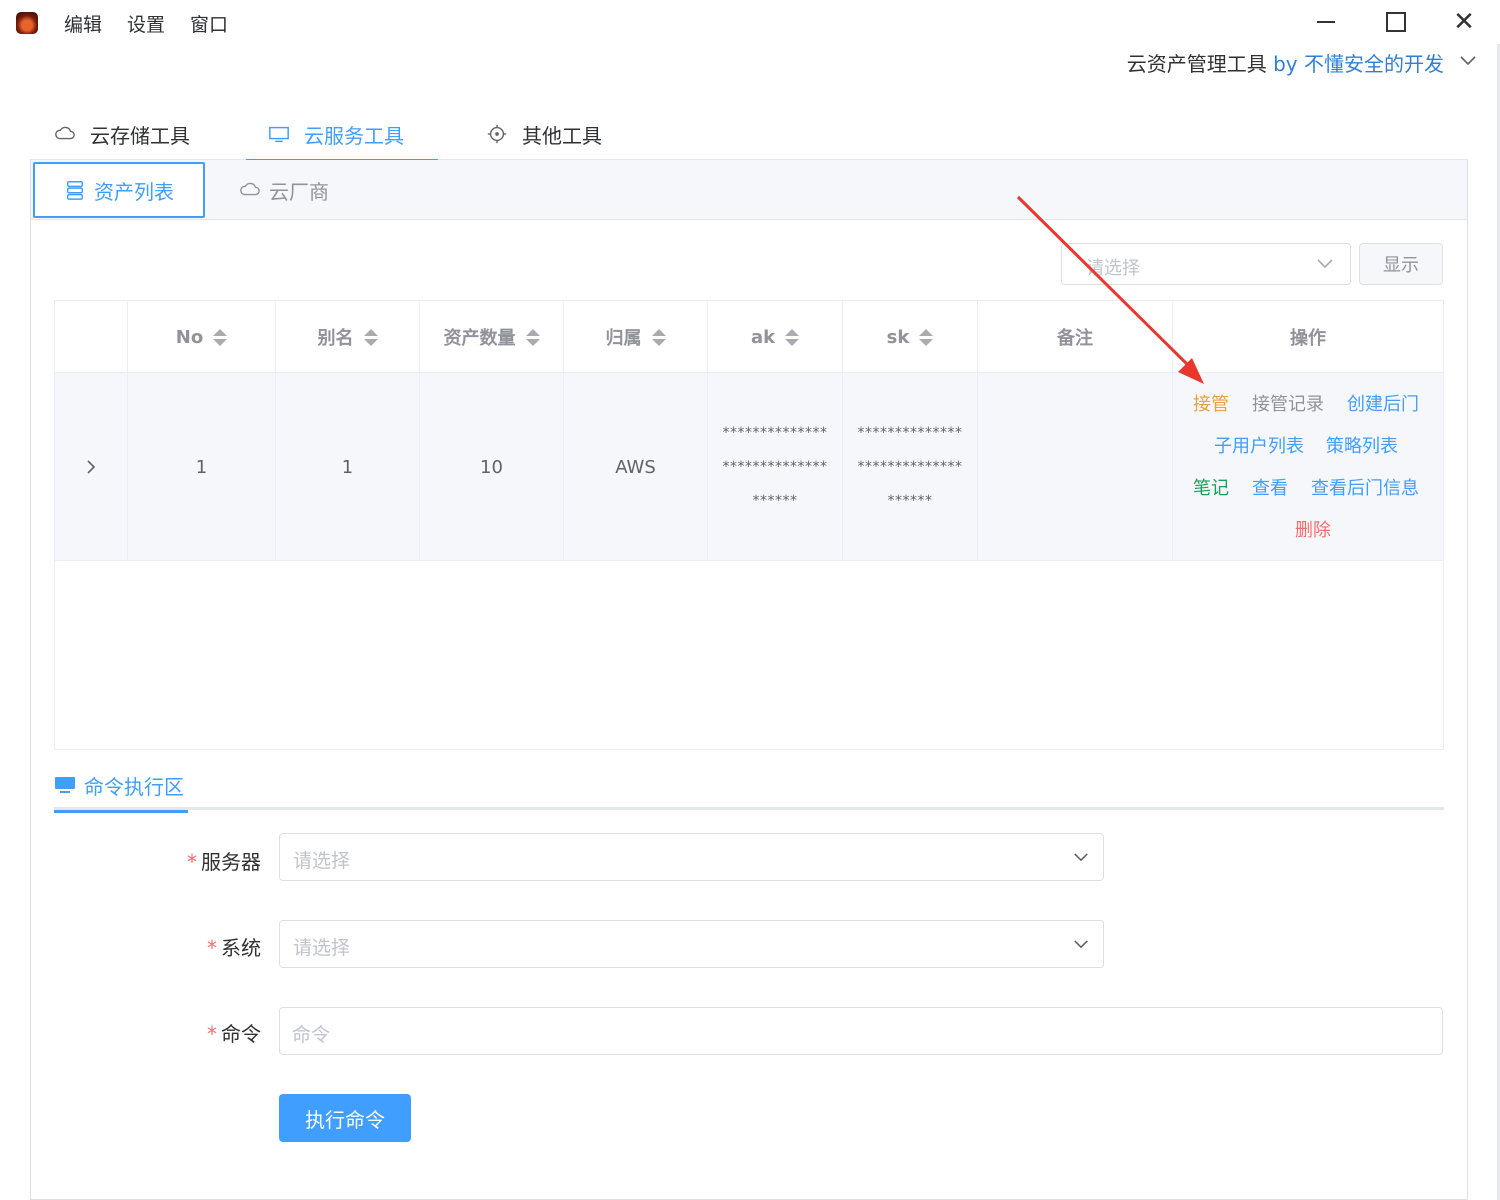 The width and height of the screenshot is (1500, 1200). Describe the element at coordinates (134, 191) in the screenshot. I see `tab-label: 资产列表` at that location.